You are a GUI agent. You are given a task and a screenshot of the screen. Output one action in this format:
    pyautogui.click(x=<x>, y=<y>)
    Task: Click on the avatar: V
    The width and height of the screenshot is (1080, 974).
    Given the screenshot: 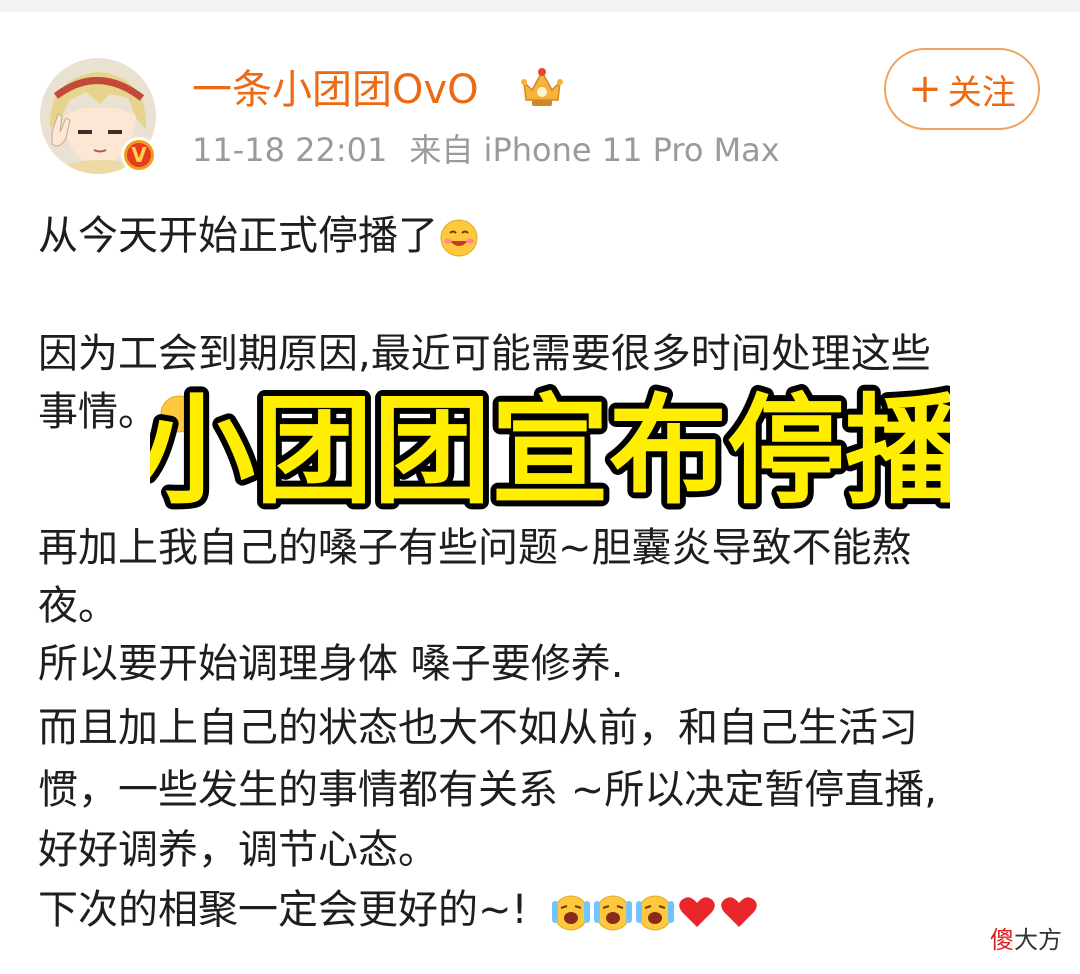 What is the action you would take?
    pyautogui.click(x=99, y=116)
    